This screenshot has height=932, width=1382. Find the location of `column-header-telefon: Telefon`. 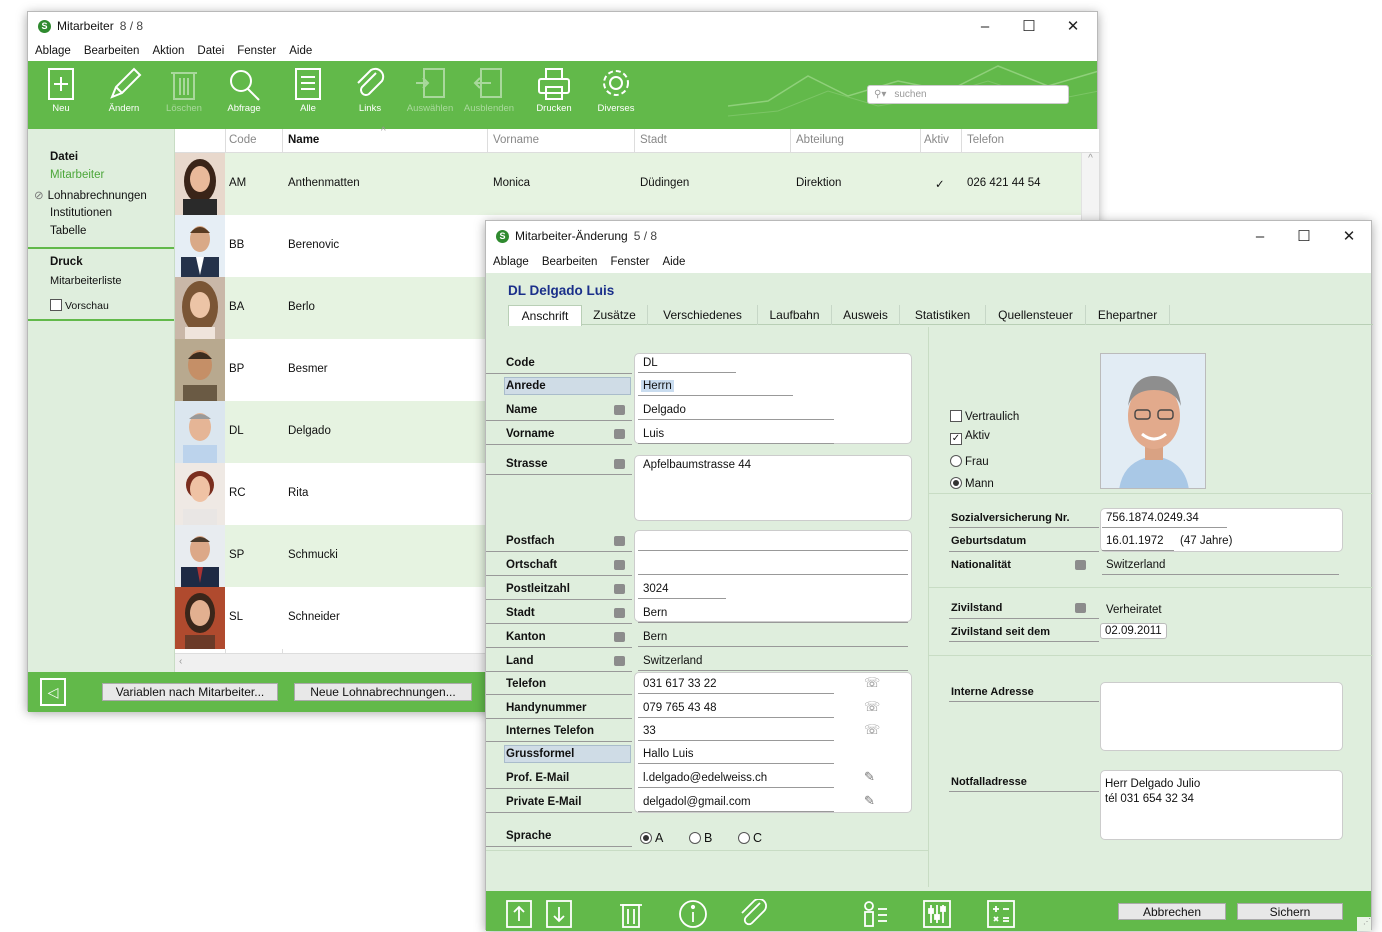

column-header-telefon: Telefon is located at coordinates (985, 140).